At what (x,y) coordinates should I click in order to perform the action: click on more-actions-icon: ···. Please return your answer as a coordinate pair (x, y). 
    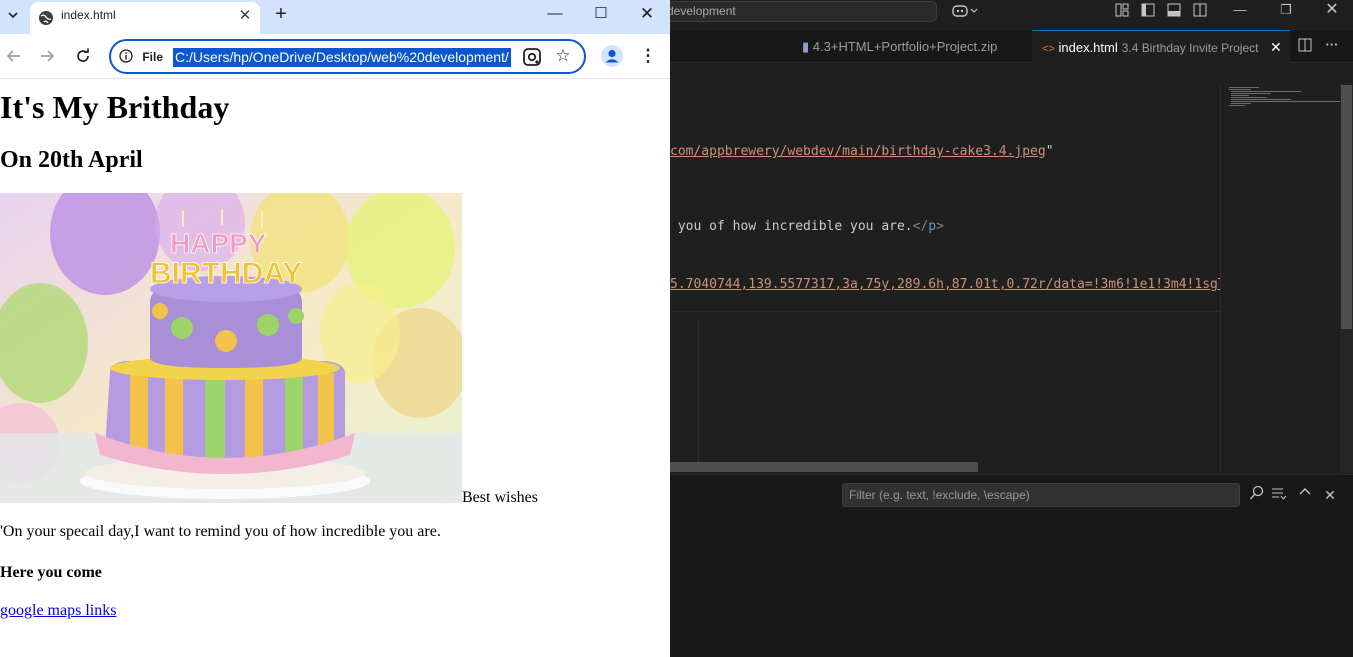
    Looking at the image, I should click on (1332, 45).